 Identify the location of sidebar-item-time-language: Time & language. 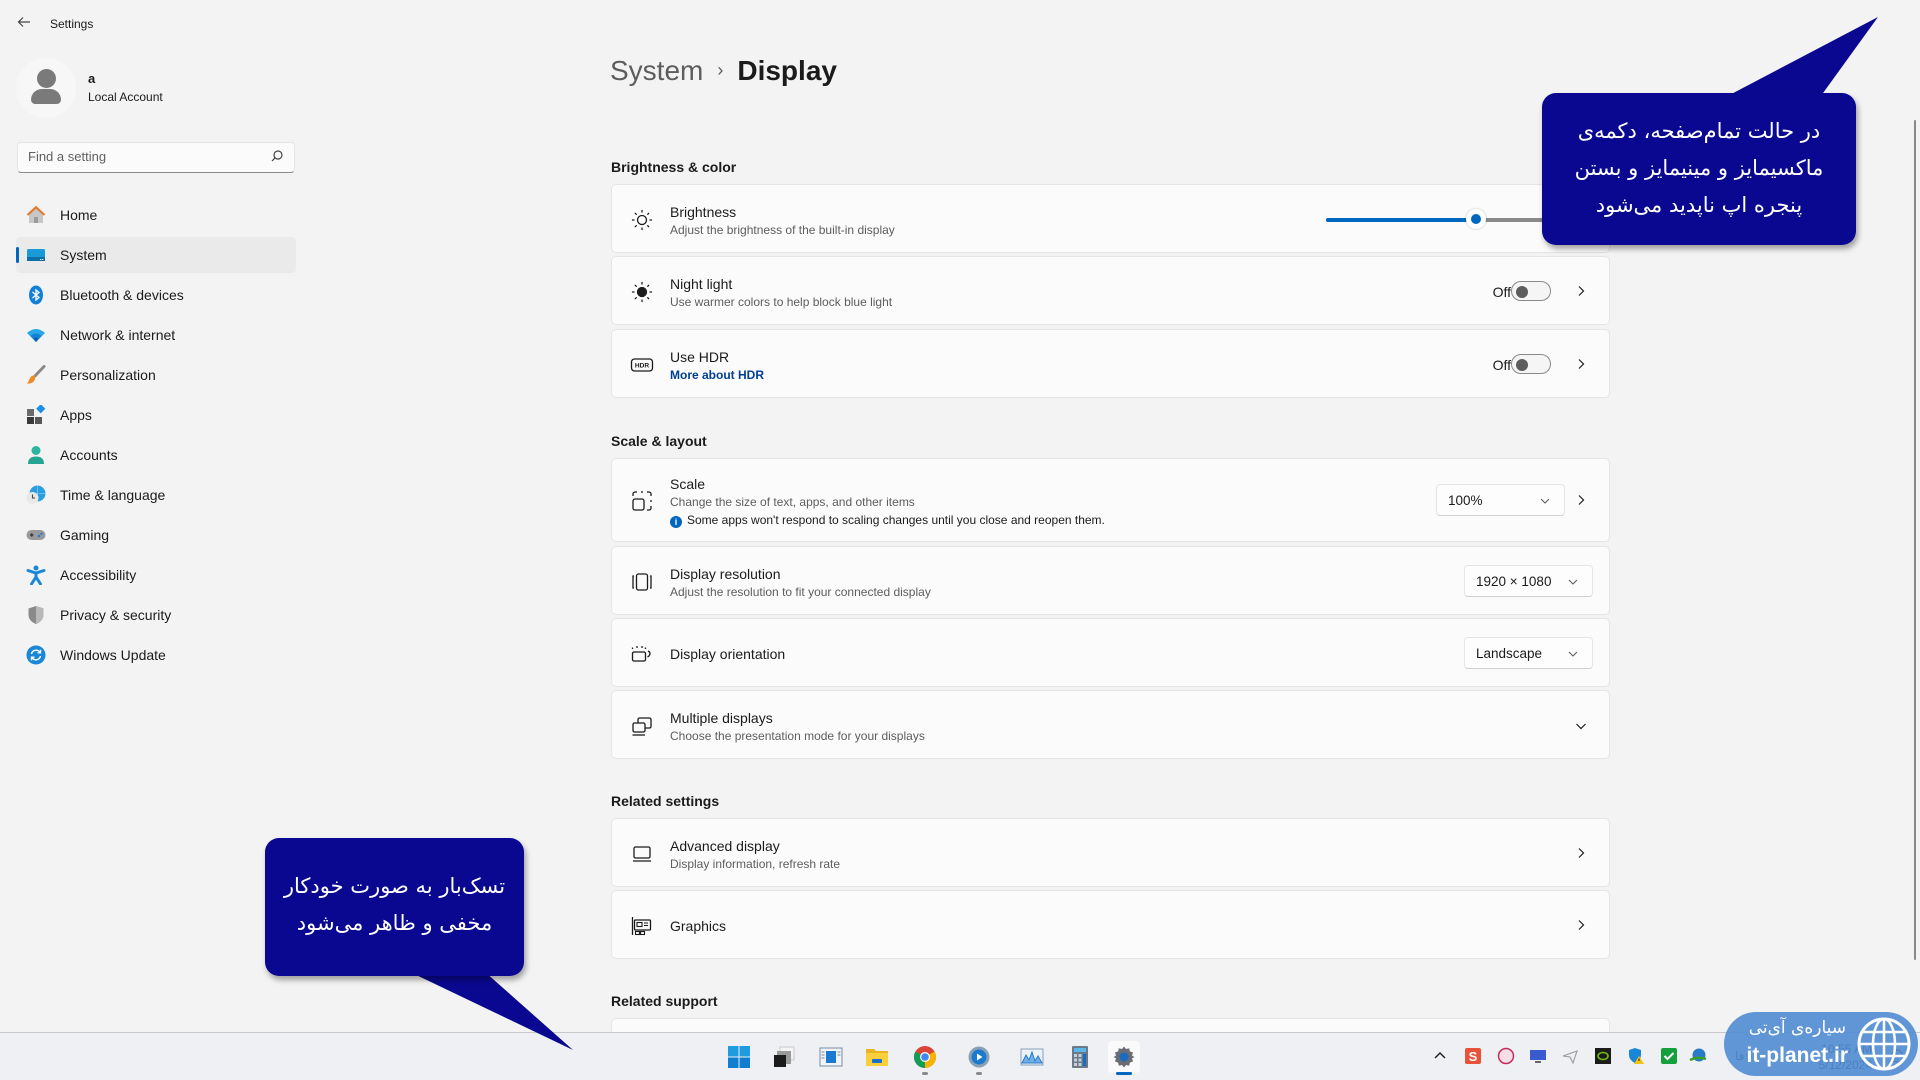
(156, 495).